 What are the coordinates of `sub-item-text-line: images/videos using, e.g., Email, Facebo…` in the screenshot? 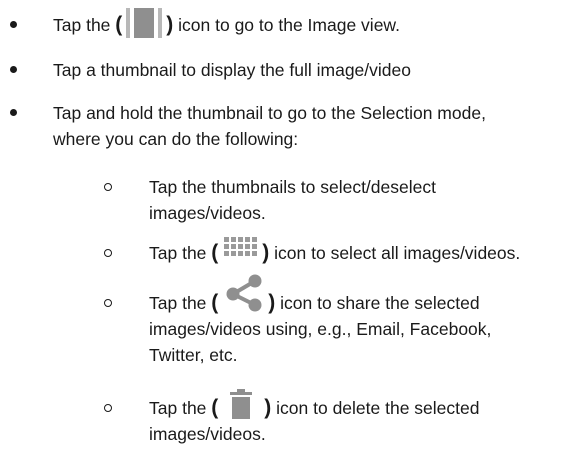 It's located at (320, 329).